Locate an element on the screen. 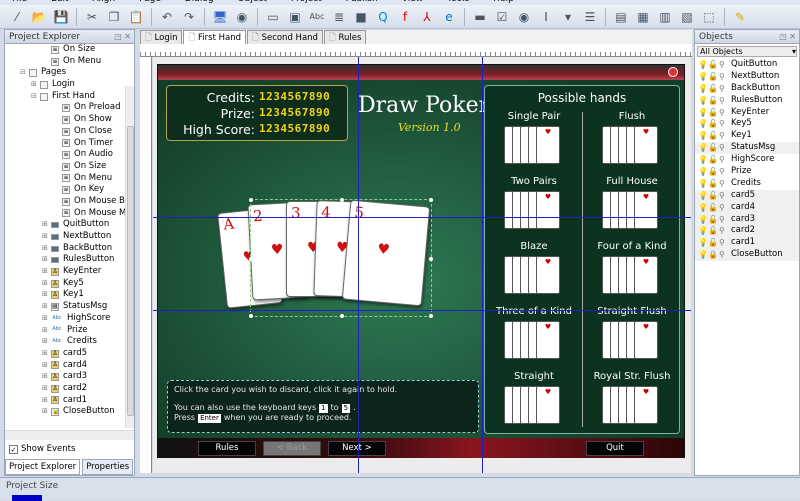  lock-icon: 🔒 is located at coordinates (713, 255).